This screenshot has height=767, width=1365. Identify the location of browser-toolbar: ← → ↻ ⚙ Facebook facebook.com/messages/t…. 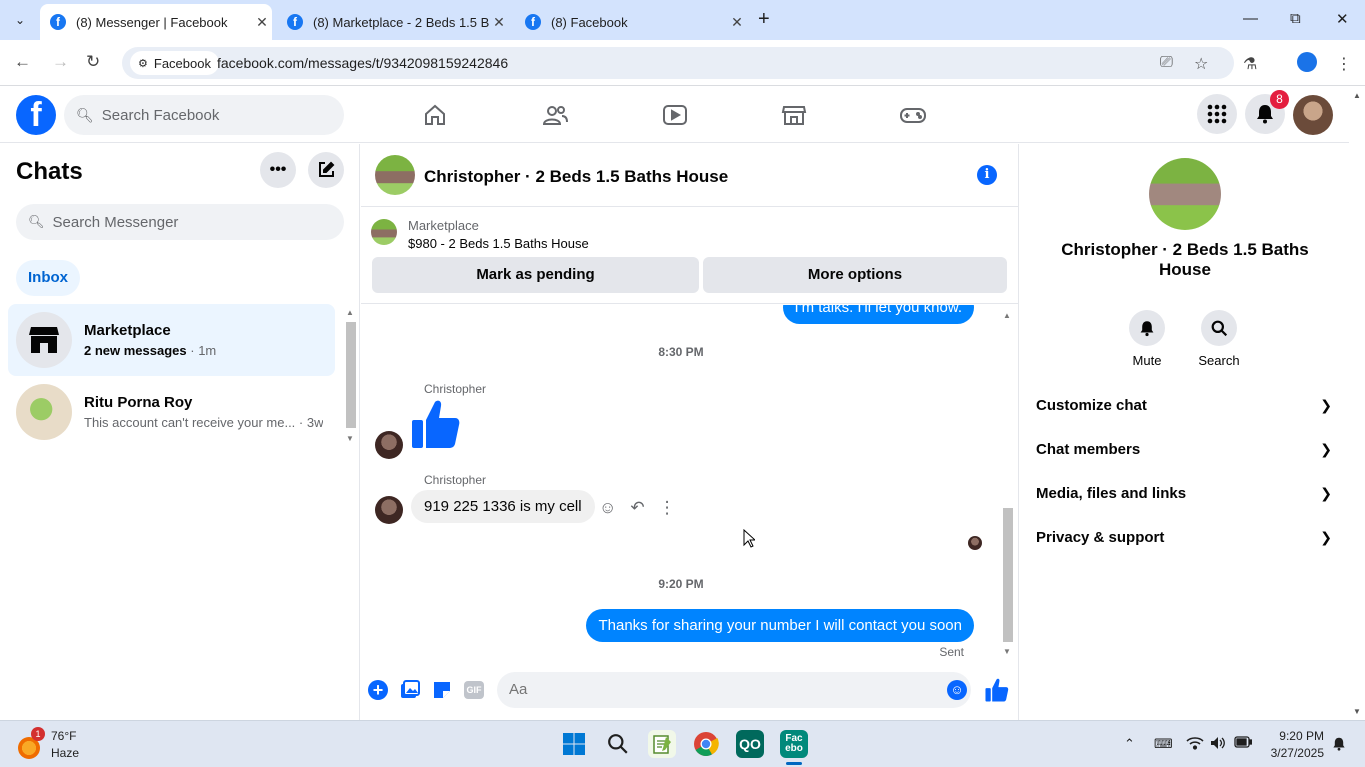
(682, 63).